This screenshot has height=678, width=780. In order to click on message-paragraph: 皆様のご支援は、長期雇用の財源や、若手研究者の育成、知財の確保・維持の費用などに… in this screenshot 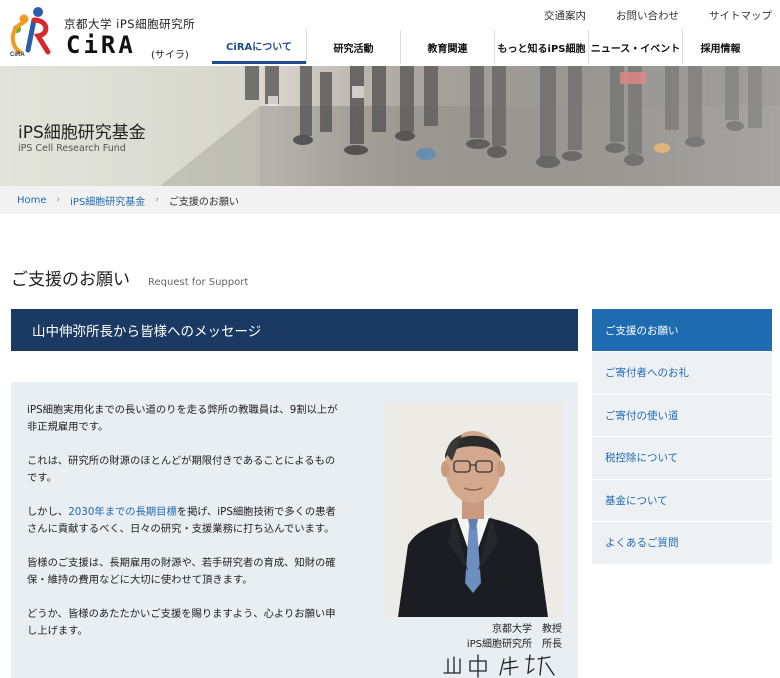, I will do `click(181, 571)`.